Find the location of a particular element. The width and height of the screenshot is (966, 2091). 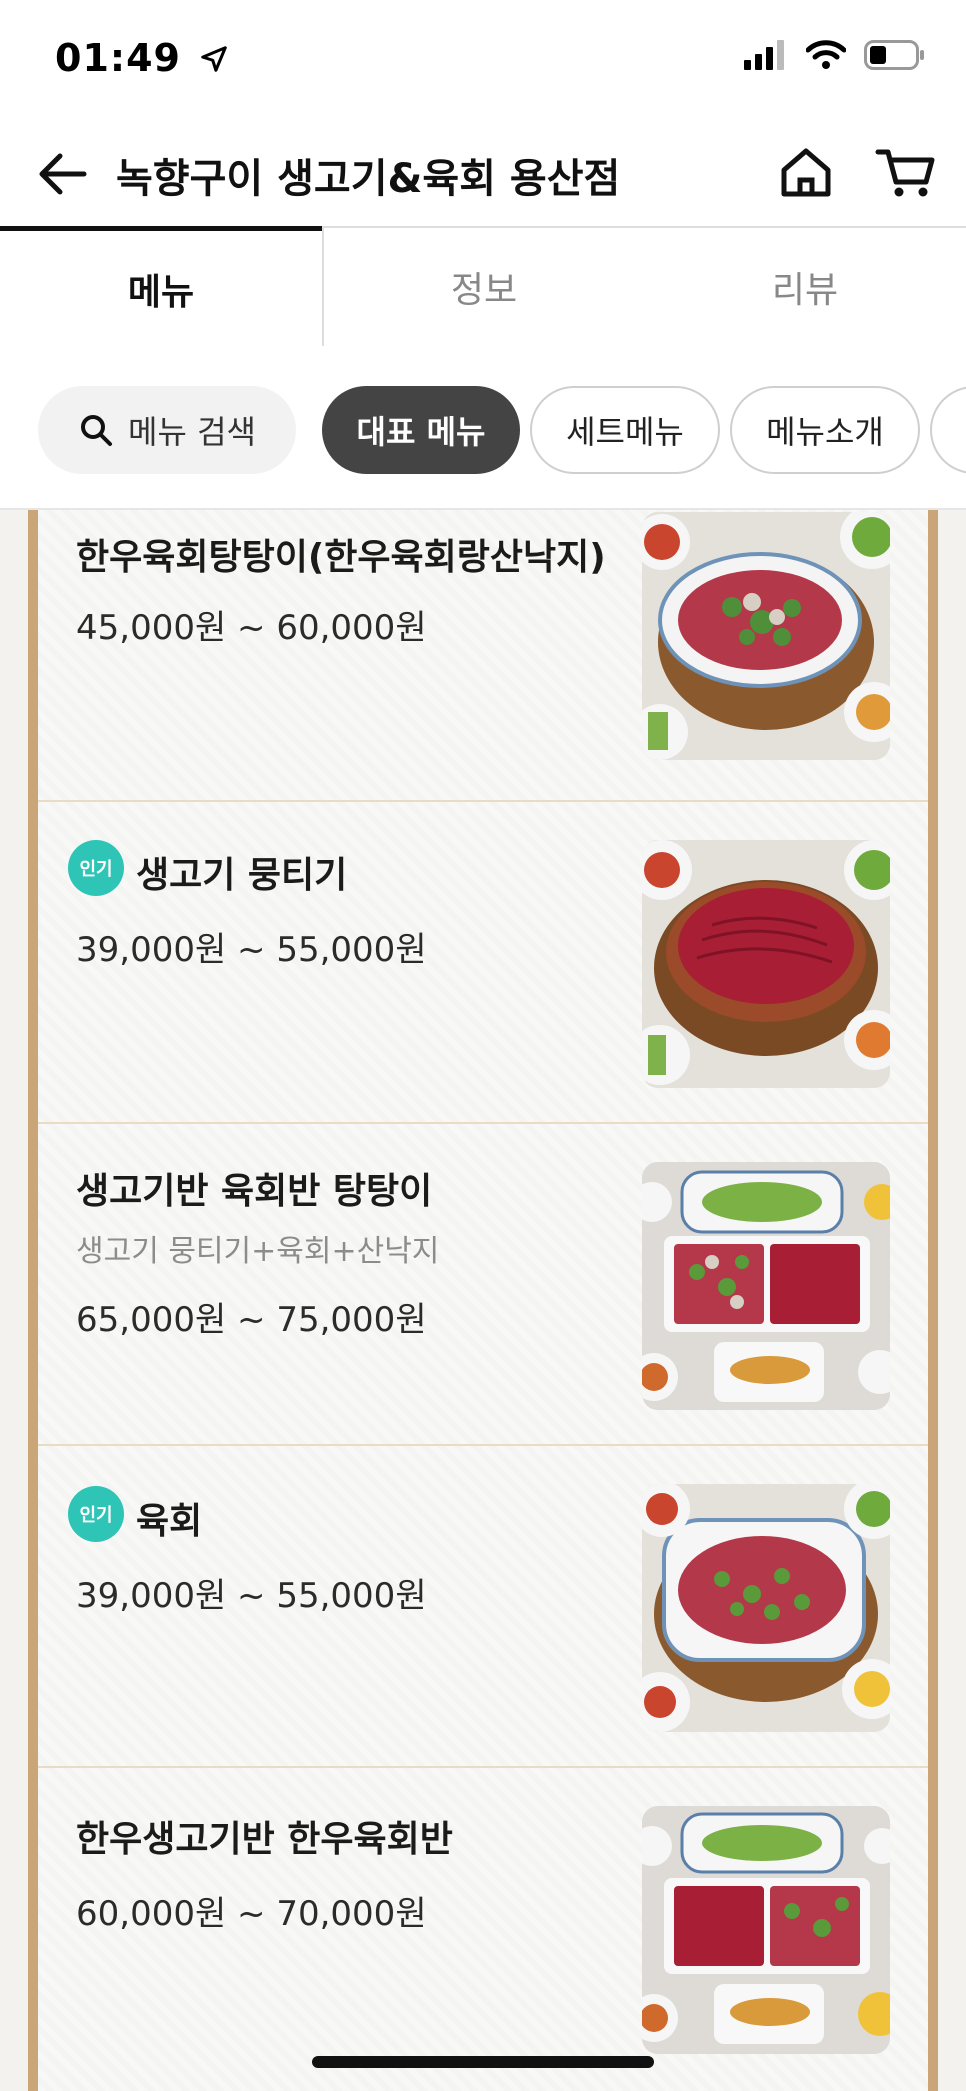

search-icon is located at coordinates (97, 430).